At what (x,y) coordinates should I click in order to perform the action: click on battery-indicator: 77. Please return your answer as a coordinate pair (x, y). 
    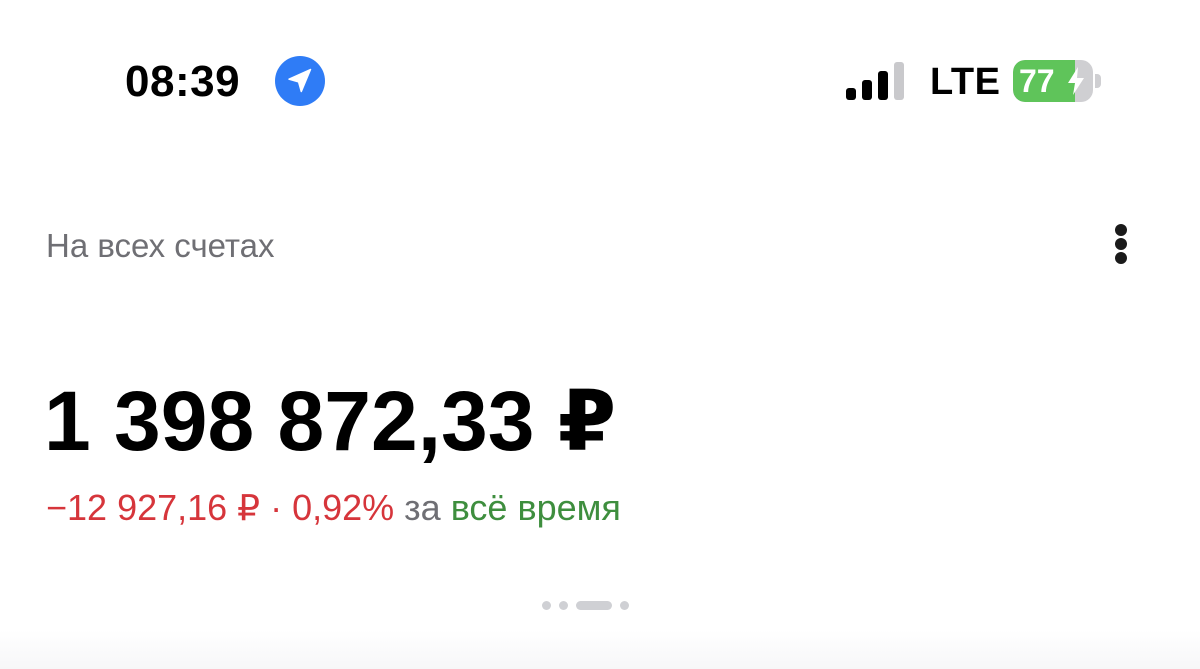
    Looking at the image, I should click on (1057, 81).